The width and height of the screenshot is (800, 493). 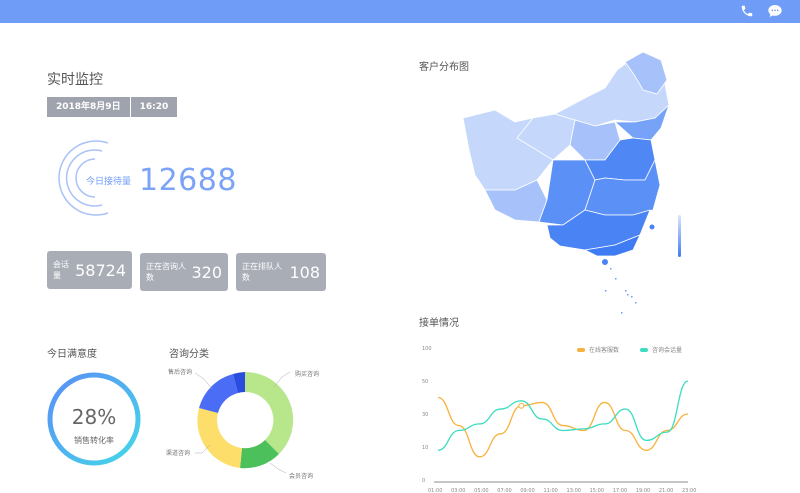 I want to click on x-tick-label: 05:00, so click(x=481, y=490).